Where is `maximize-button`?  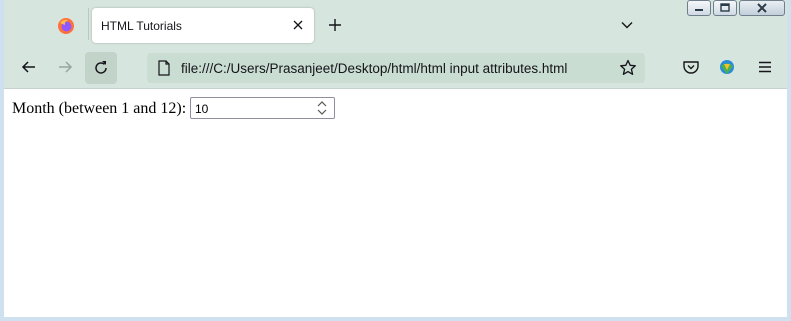
maximize-button is located at coordinates (725, 8).